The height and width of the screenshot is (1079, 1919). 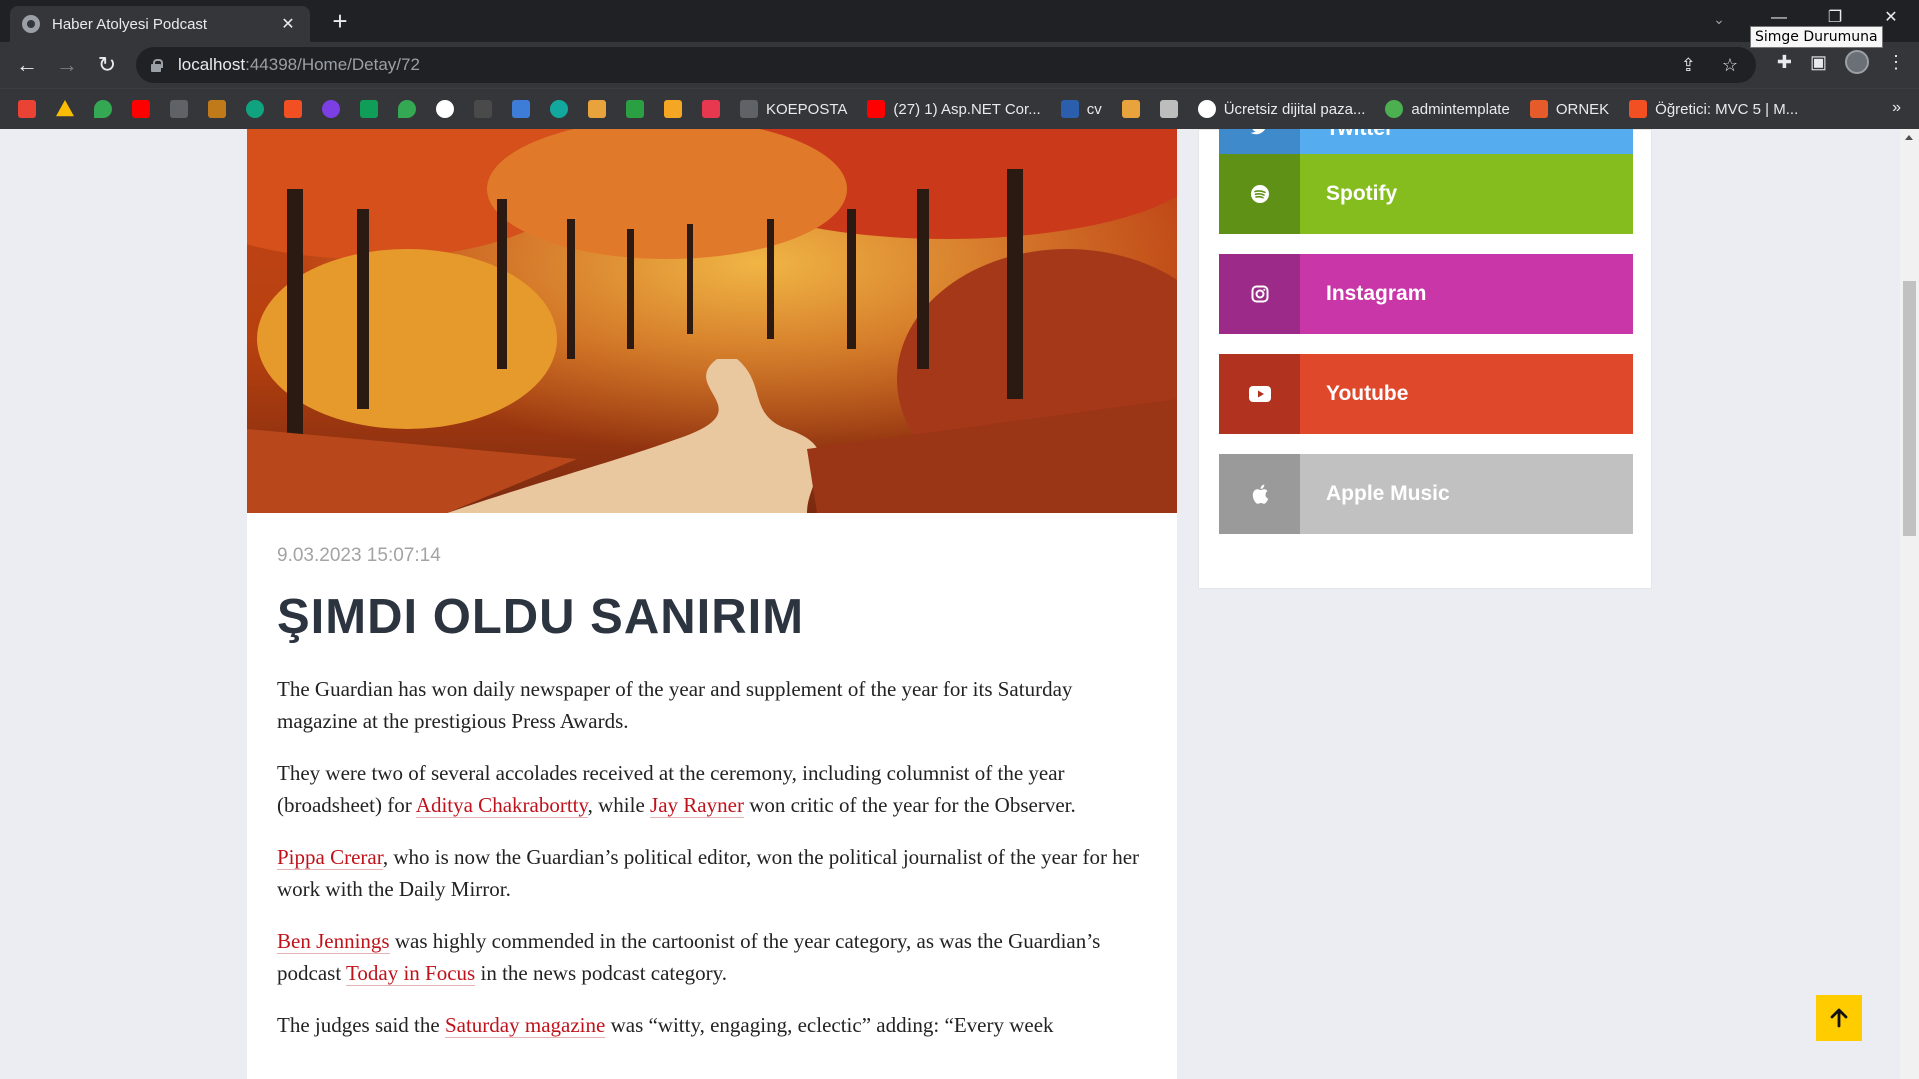 I want to click on tab-close-button: ✕, so click(x=288, y=24).